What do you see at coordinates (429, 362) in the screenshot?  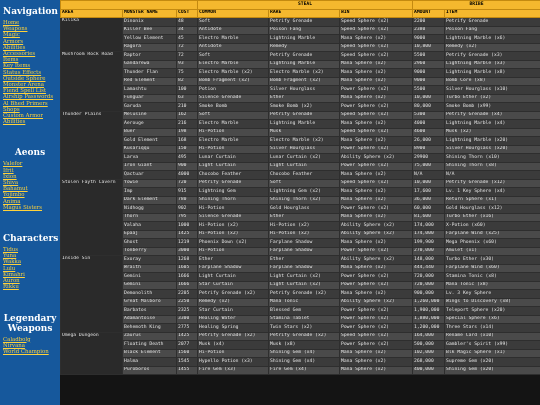 I see `bribe-amount-cell: 268,000` at bounding box center [429, 362].